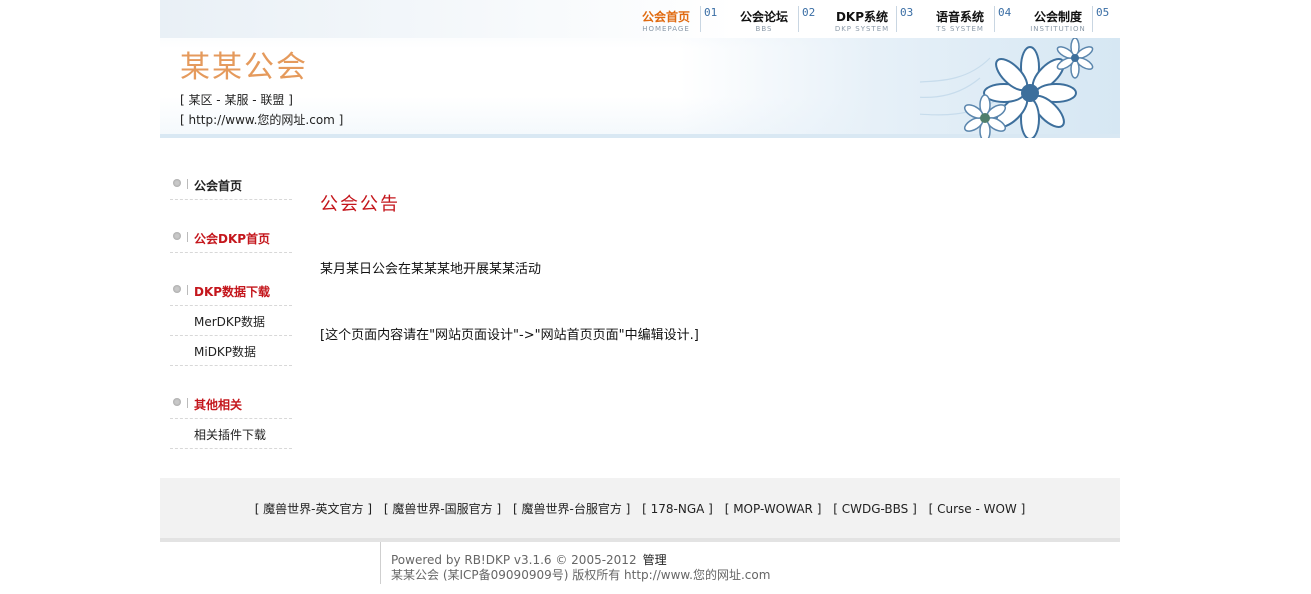  I want to click on nav-item-number: 02, so click(809, 12).